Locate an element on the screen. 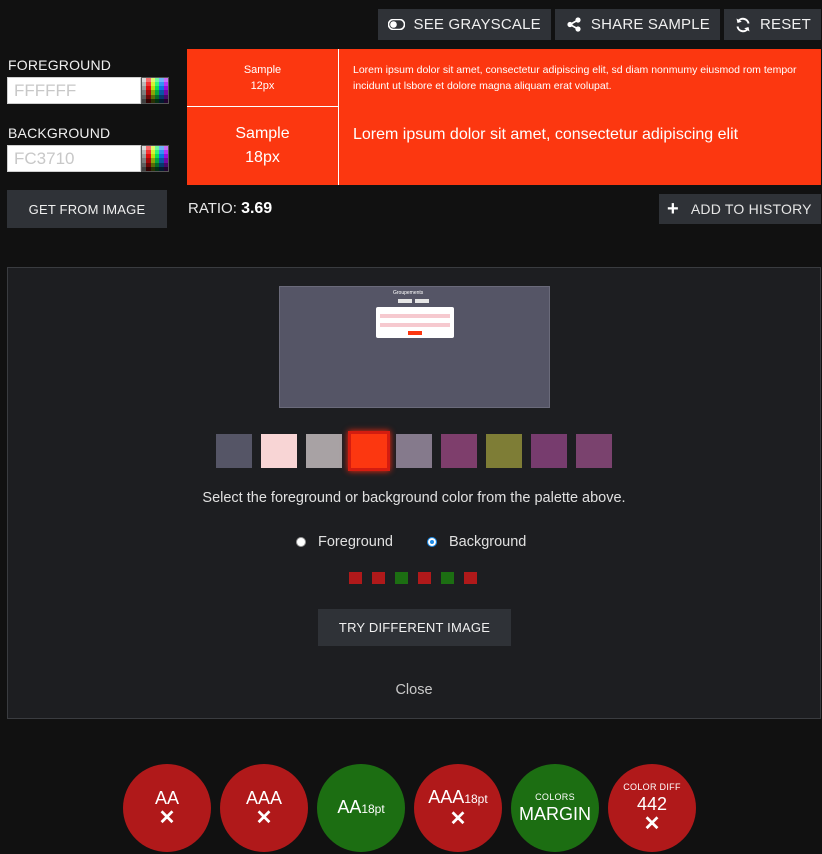  foreground-label: FOREGROUND is located at coordinates (60, 65).